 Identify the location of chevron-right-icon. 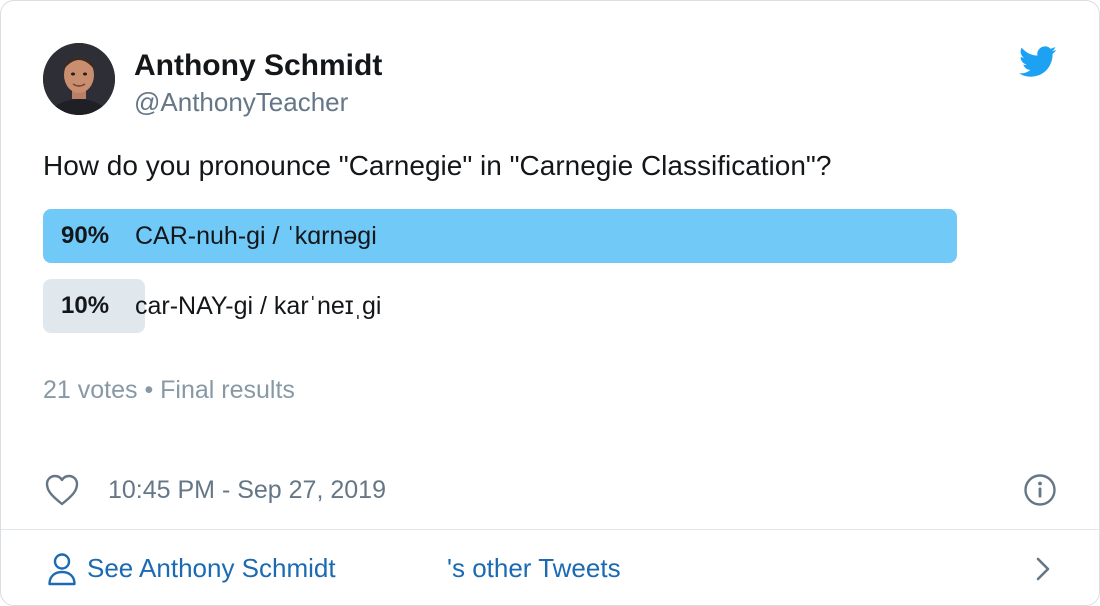
(1043, 569).